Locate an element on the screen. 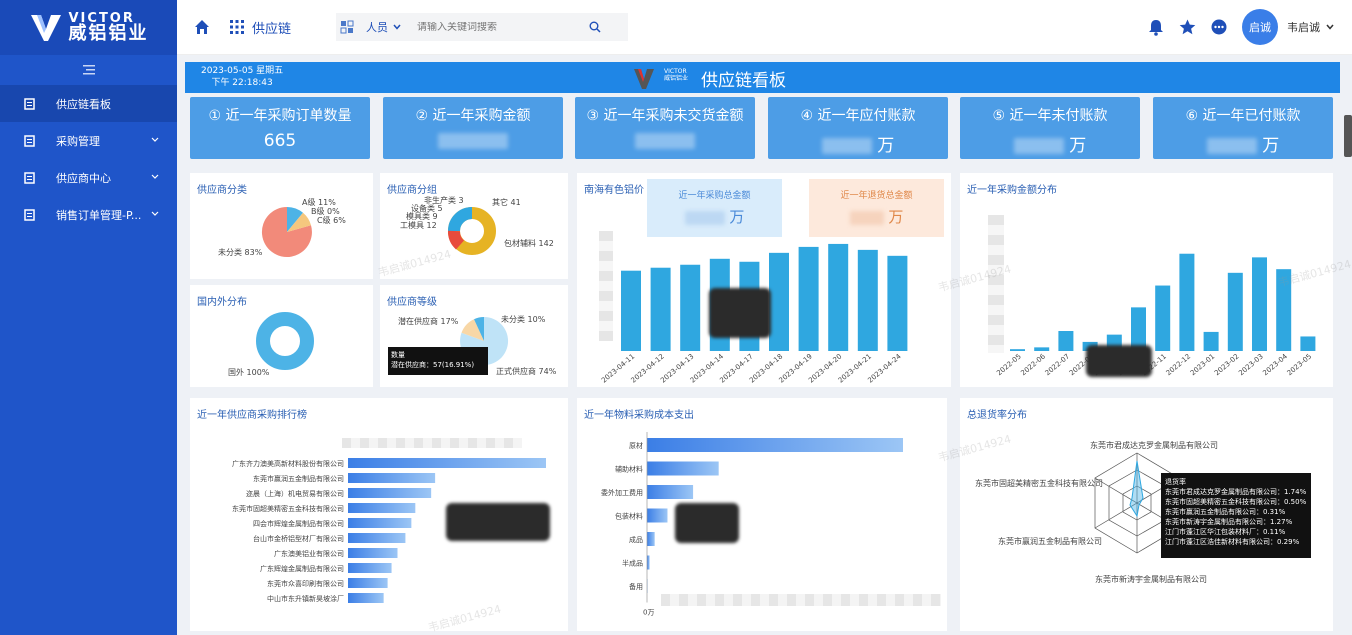 The height and width of the screenshot is (635, 1352). avatar-text: 启诚 is located at coordinates (1260, 27).